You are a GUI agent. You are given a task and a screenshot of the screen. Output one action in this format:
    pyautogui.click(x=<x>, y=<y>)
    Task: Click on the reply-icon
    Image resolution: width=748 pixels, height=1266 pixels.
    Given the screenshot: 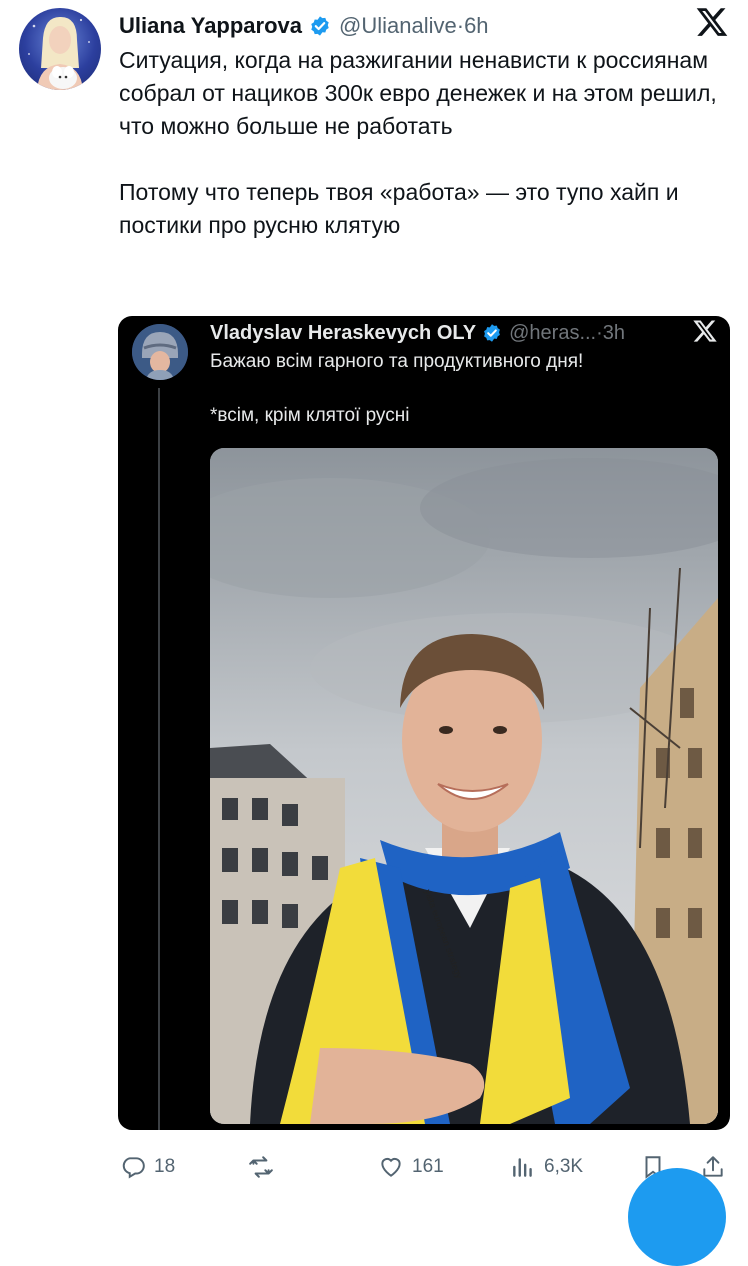 What is the action you would take?
    pyautogui.click(x=133, y=1168)
    